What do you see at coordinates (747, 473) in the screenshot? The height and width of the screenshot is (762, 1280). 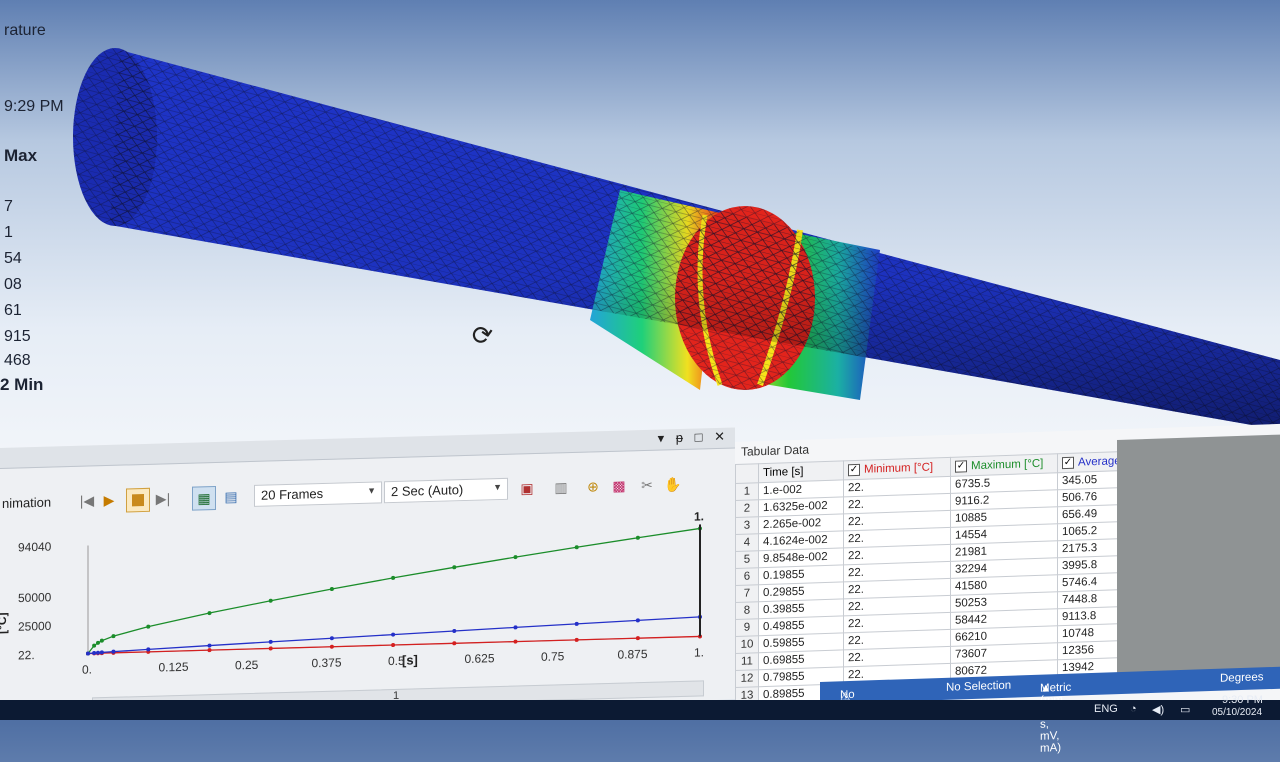 I see `table-corner` at bounding box center [747, 473].